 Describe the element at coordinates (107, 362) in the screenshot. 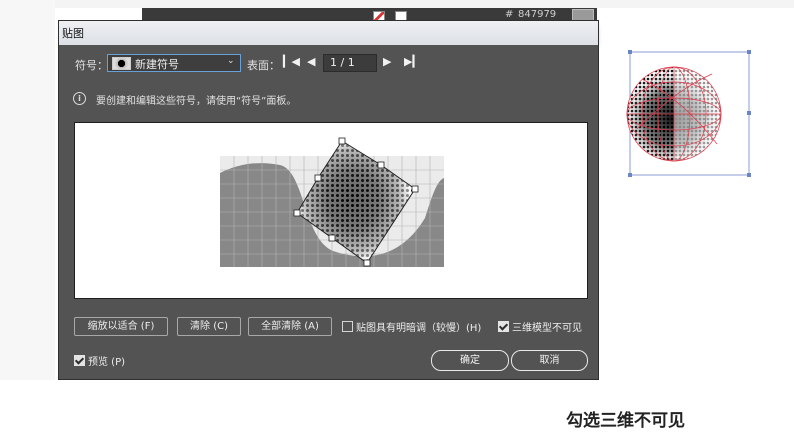

I see `preview-label: 预览 (P)` at that location.